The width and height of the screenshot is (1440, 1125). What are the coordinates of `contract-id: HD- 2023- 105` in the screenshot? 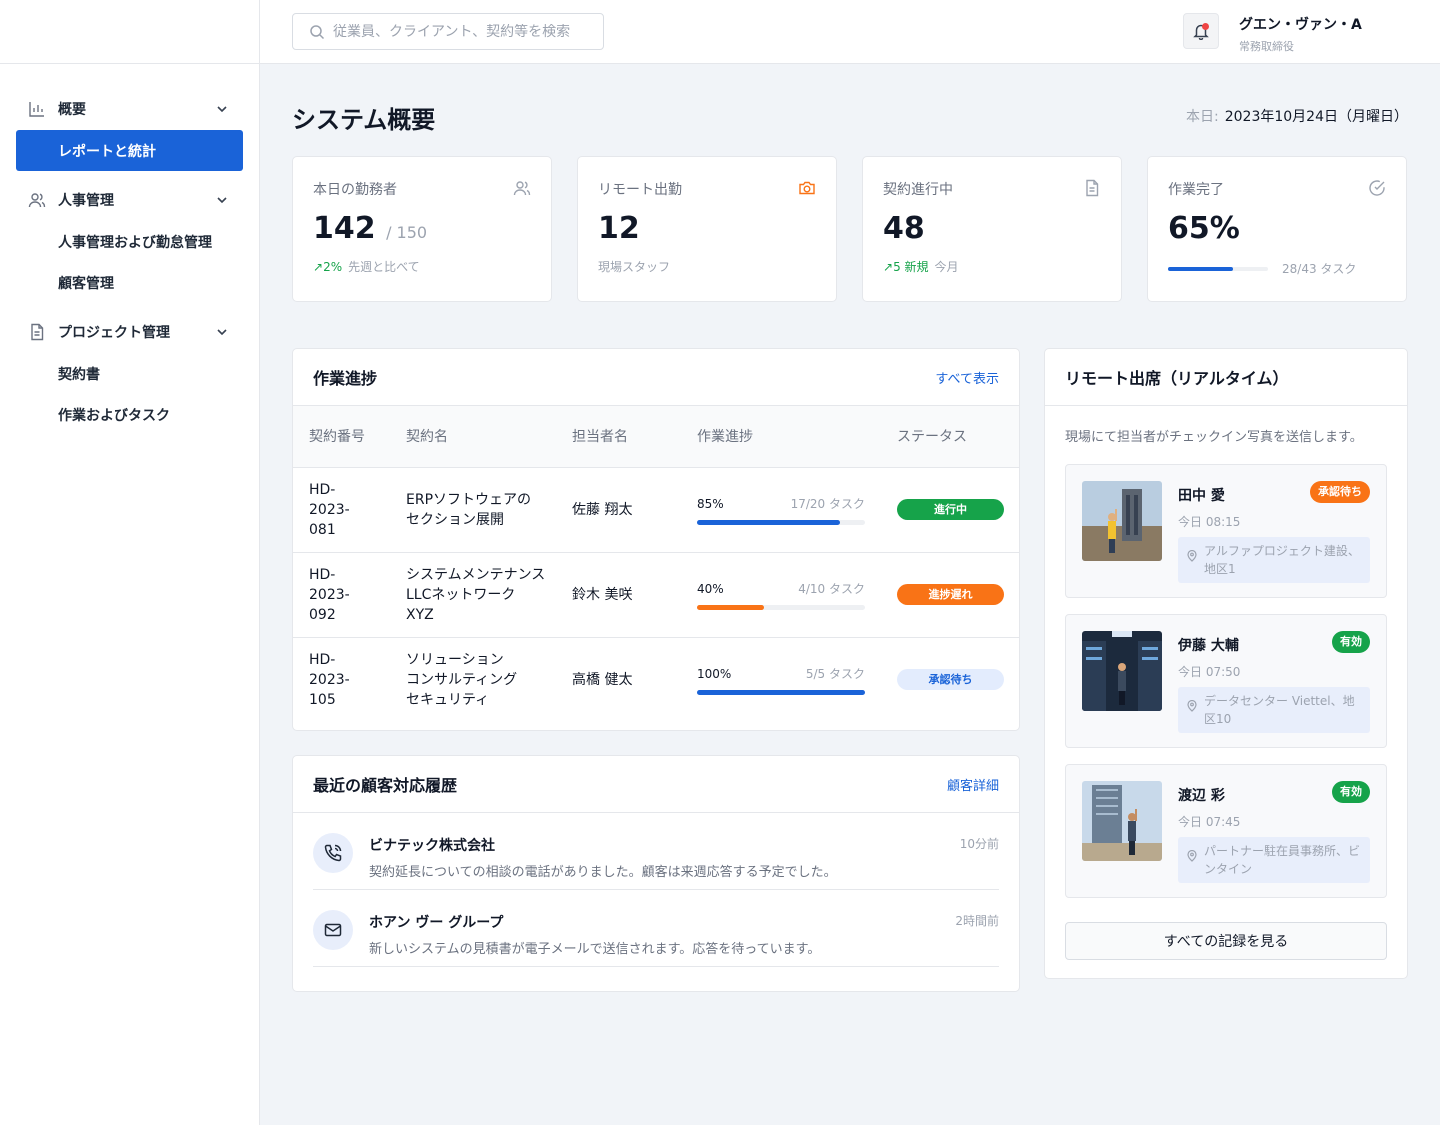 It's located at (329, 679).